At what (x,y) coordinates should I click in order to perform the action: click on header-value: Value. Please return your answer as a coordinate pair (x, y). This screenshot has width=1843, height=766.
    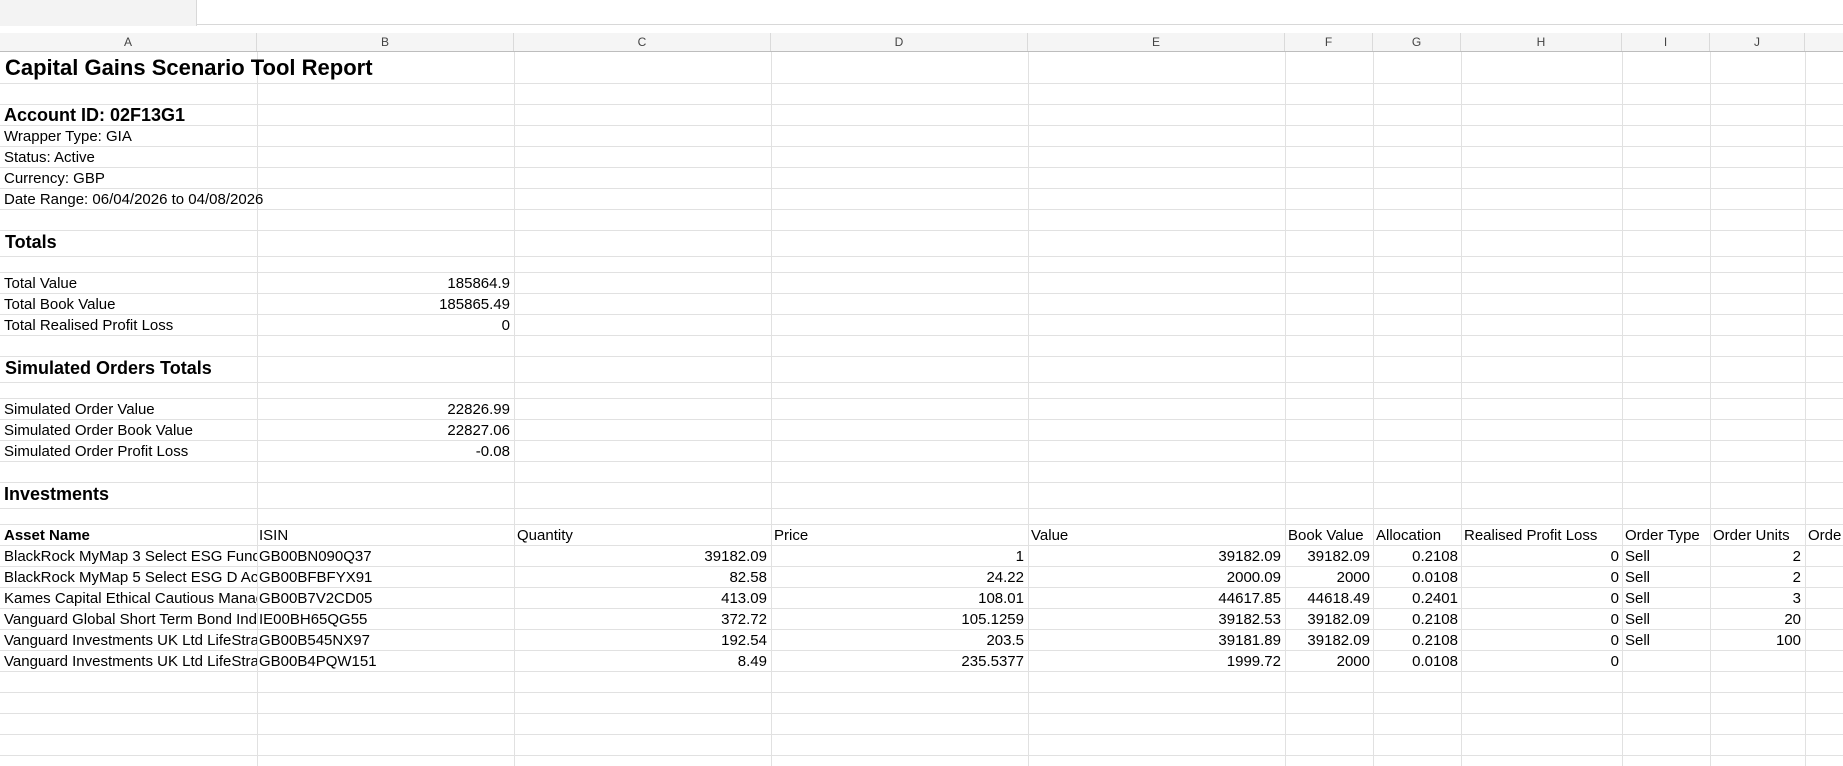
    Looking at the image, I should click on (1050, 535).